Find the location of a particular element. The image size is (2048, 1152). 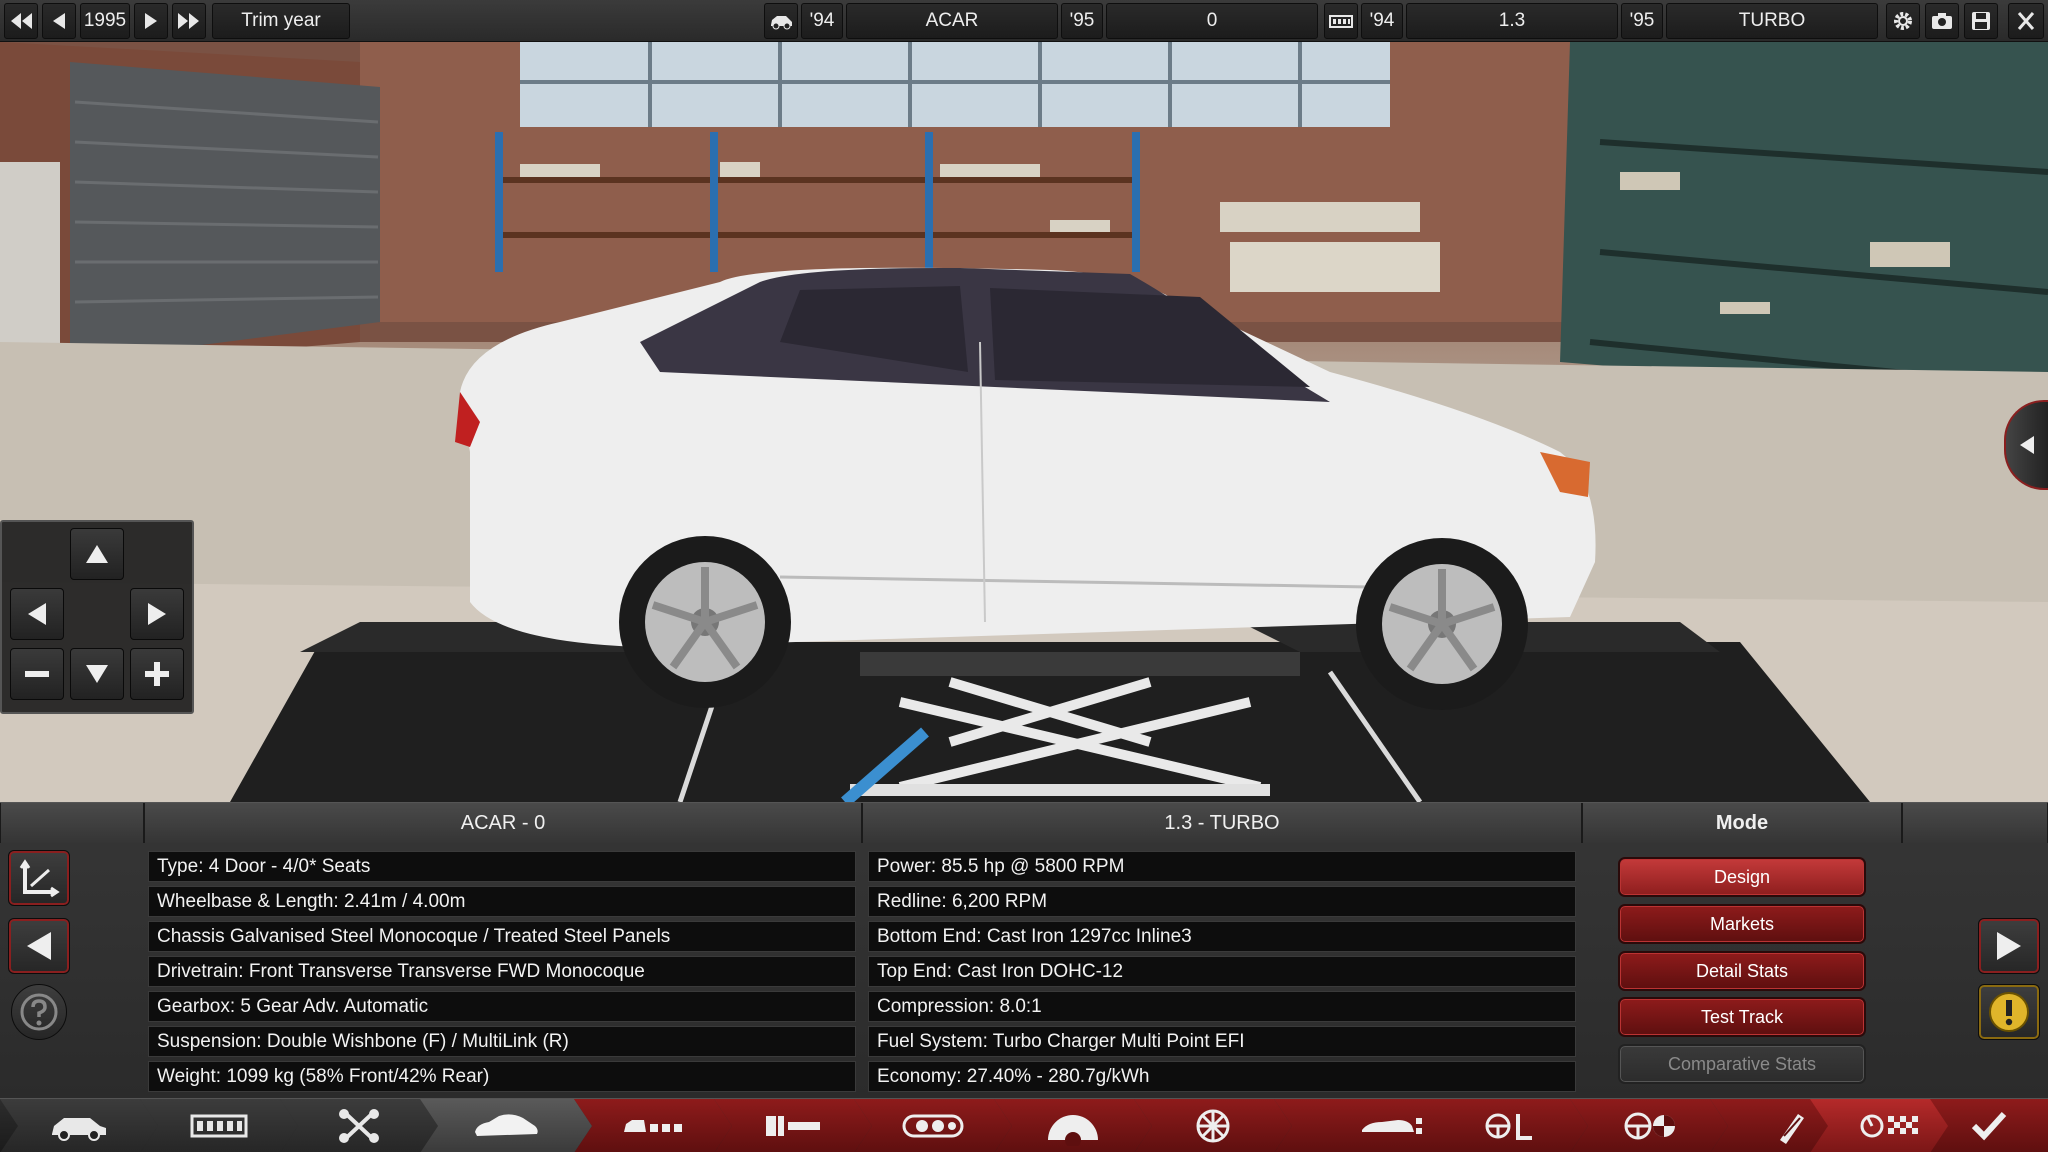

body-icon is located at coordinates (506, 1126).